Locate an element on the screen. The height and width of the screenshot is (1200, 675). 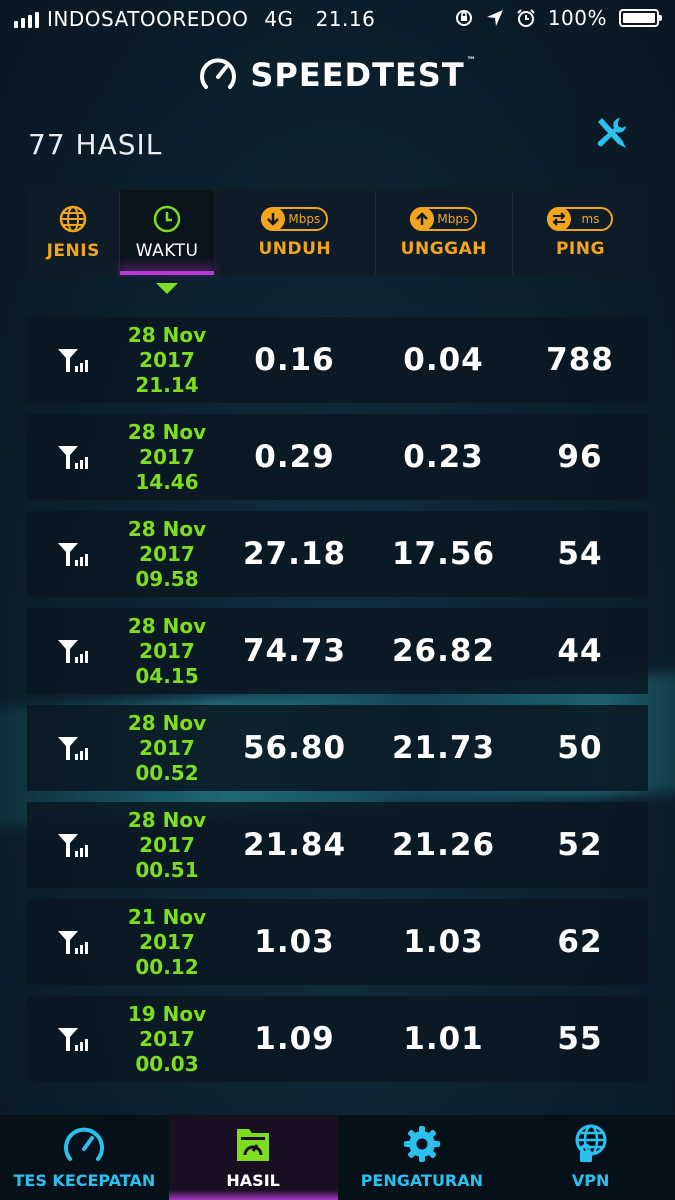
result-row: 28 Nov 2017 00.51 21.84 21.26 52 is located at coordinates (337, 845).